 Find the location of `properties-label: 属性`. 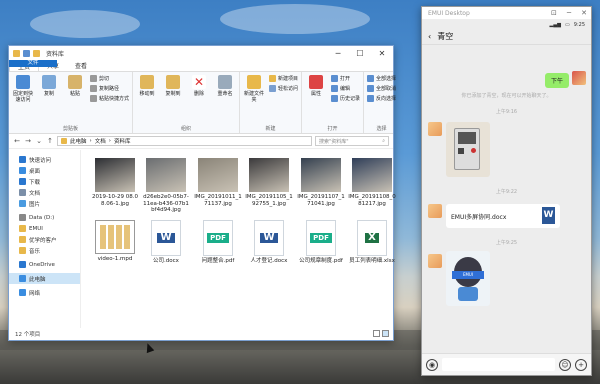

properties-label: 属性 is located at coordinates (316, 94).